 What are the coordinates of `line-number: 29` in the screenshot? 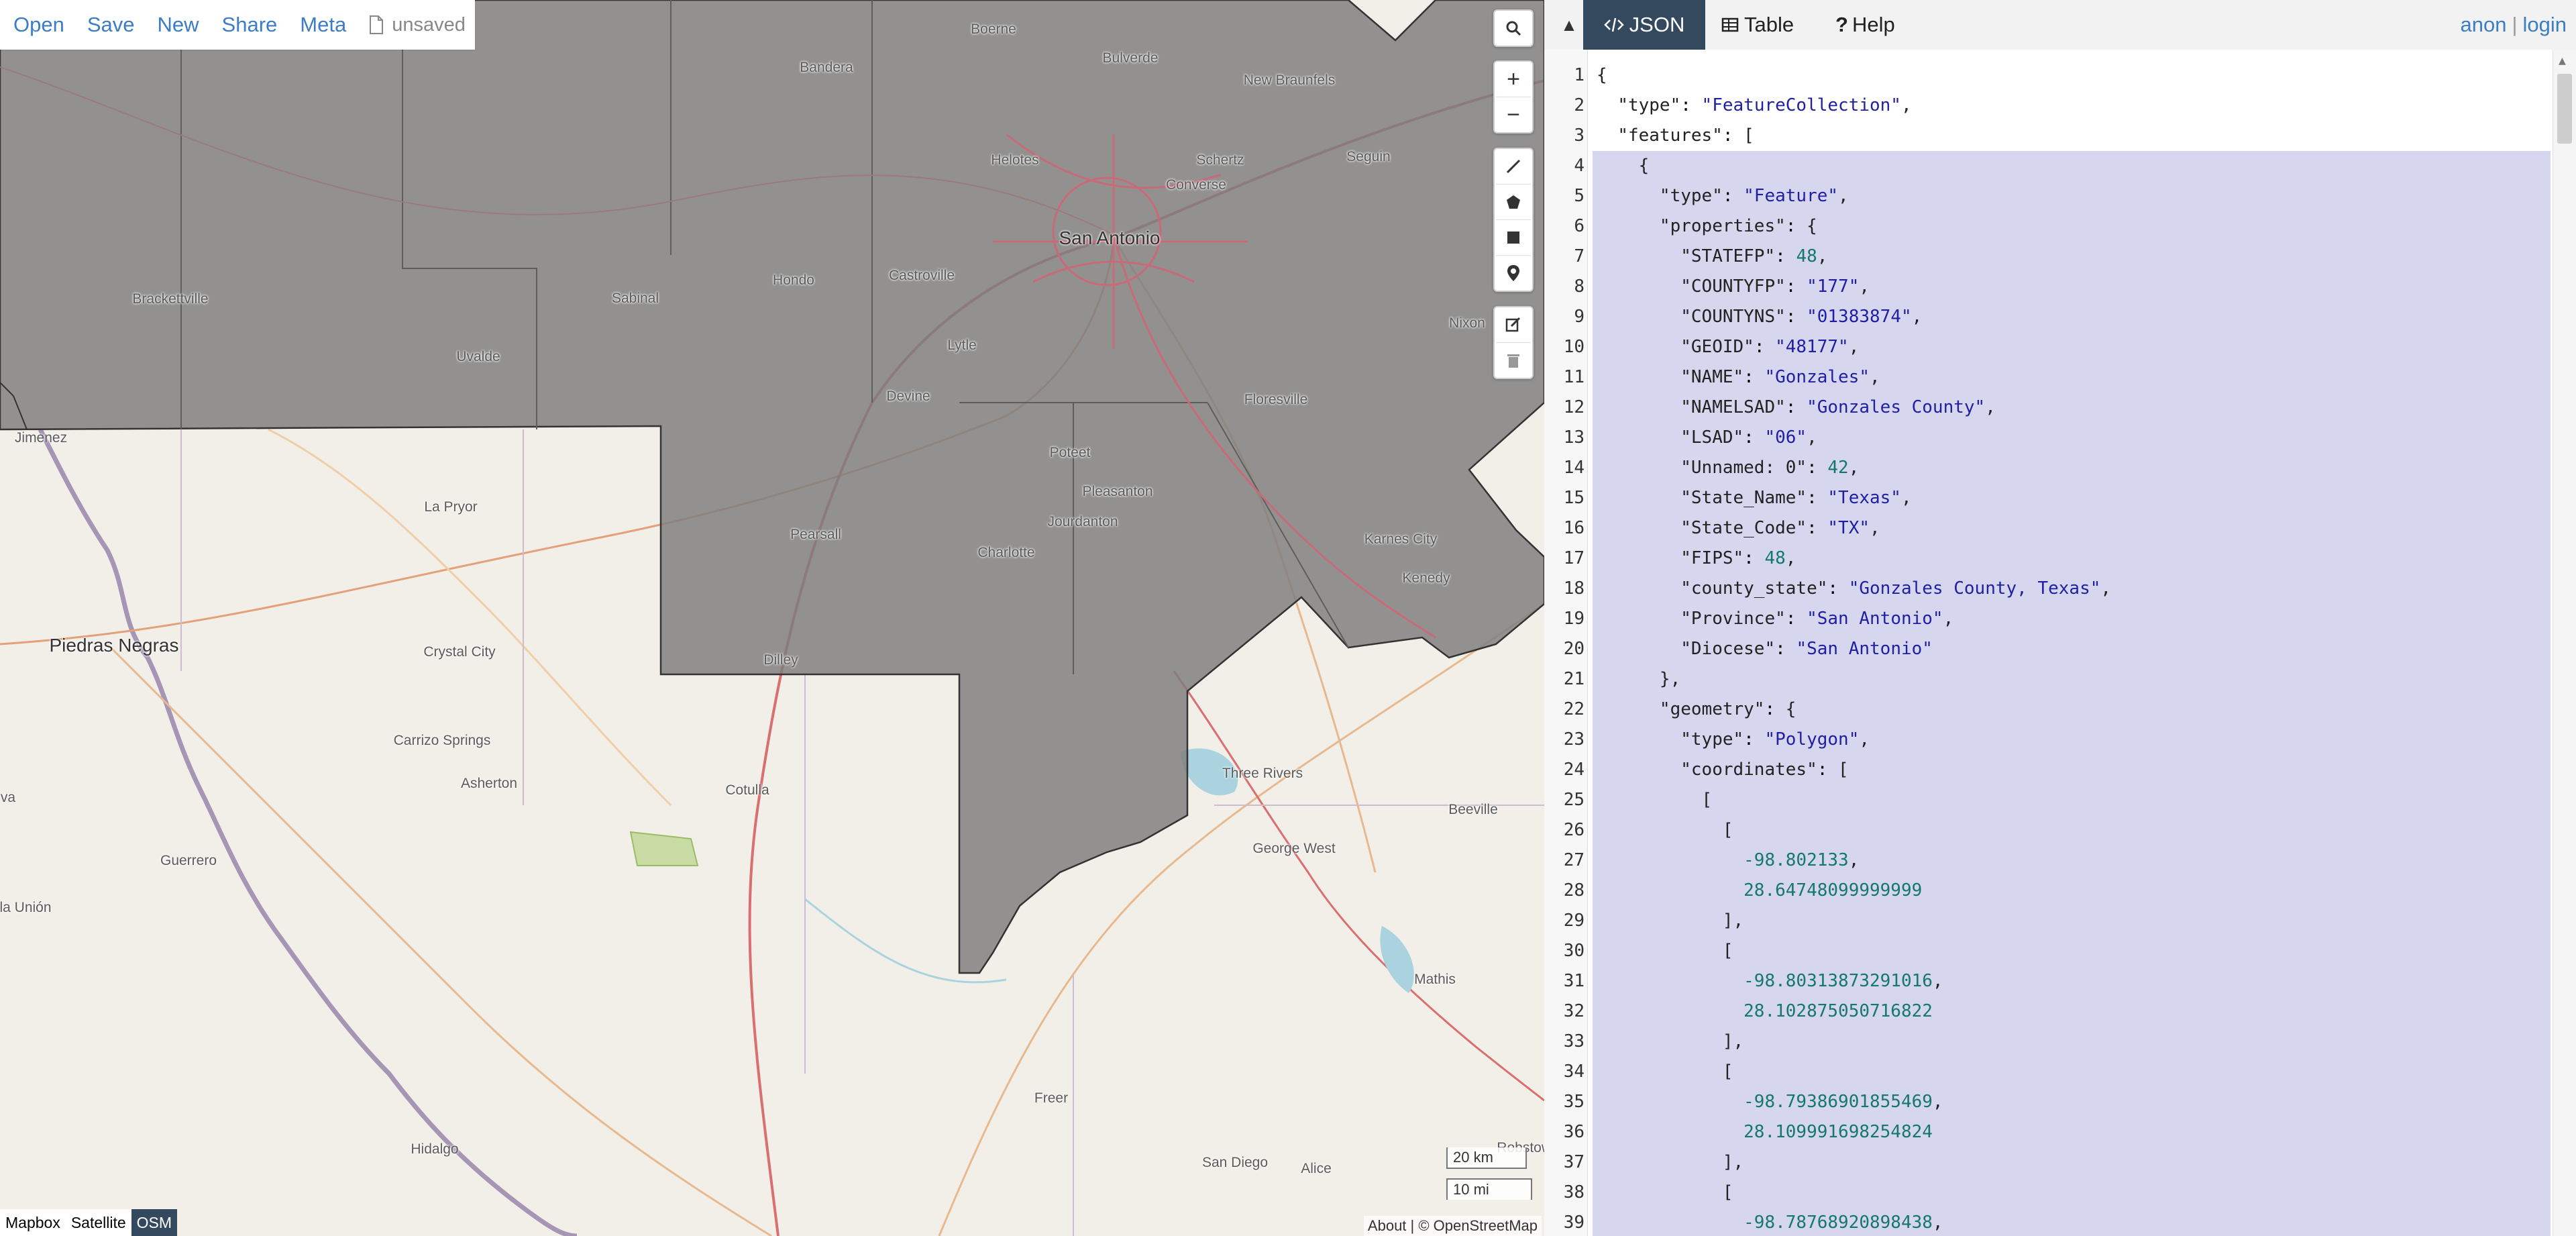 It's located at (1574, 921).